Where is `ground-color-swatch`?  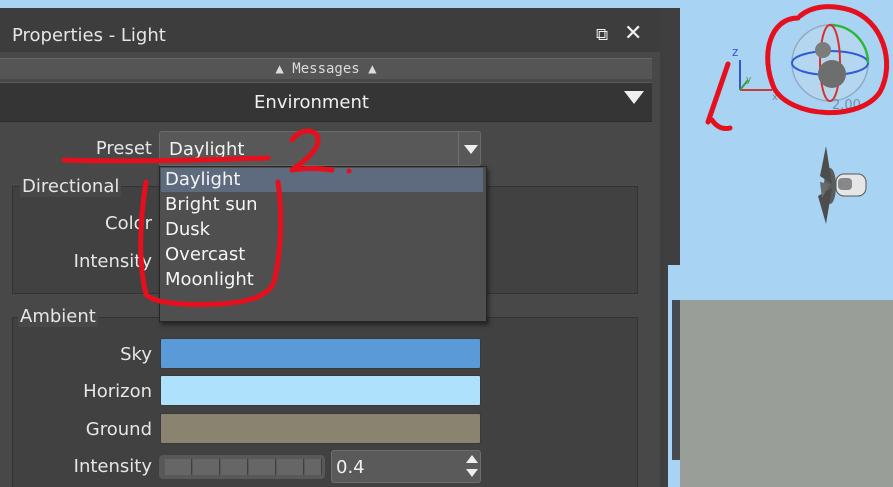 ground-color-swatch is located at coordinates (320, 428).